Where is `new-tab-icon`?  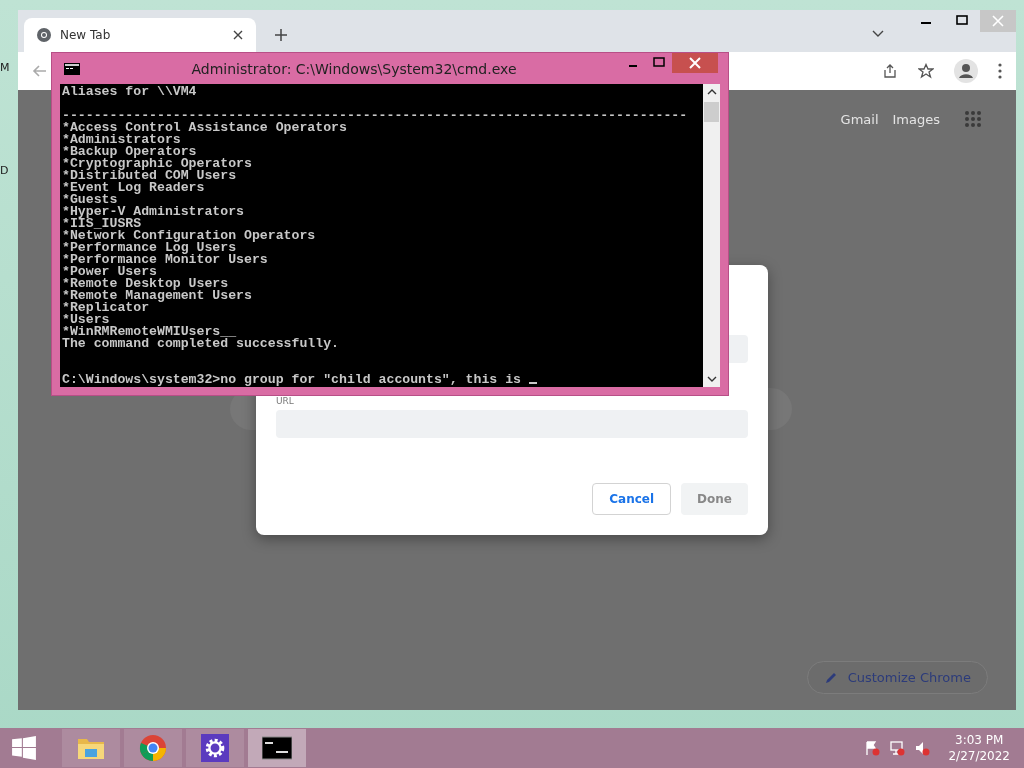
new-tab-icon is located at coordinates (281, 35).